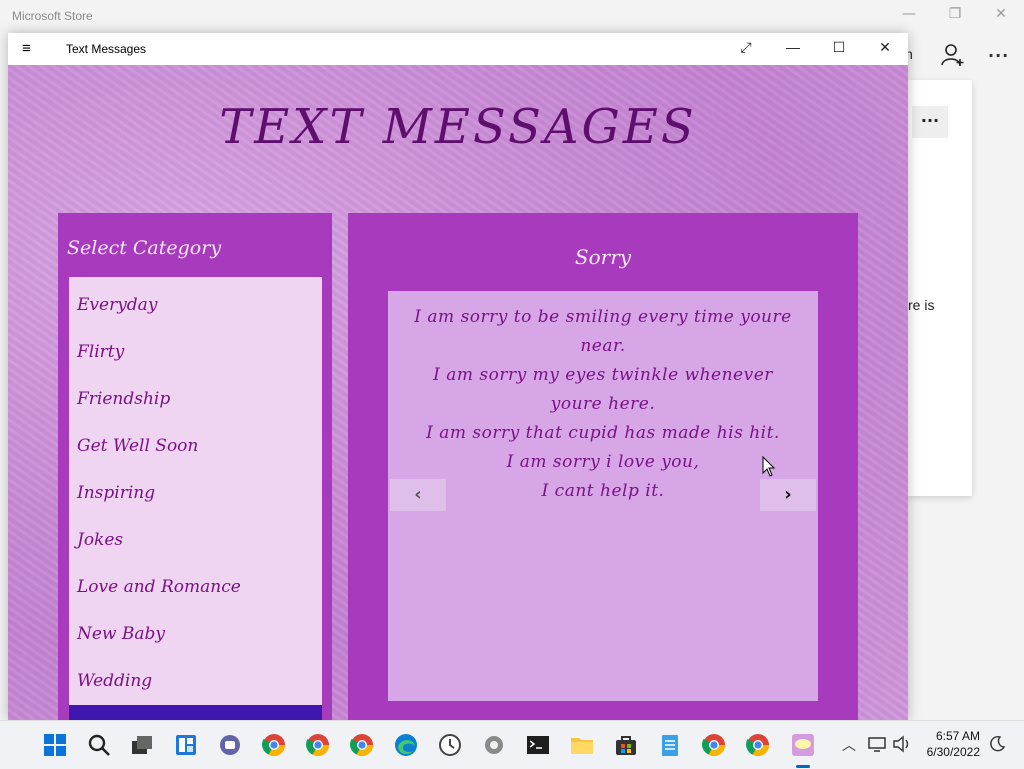 Image resolution: width=1024 pixels, height=769 pixels. I want to click on maximize-button: ☐, so click(839, 47).